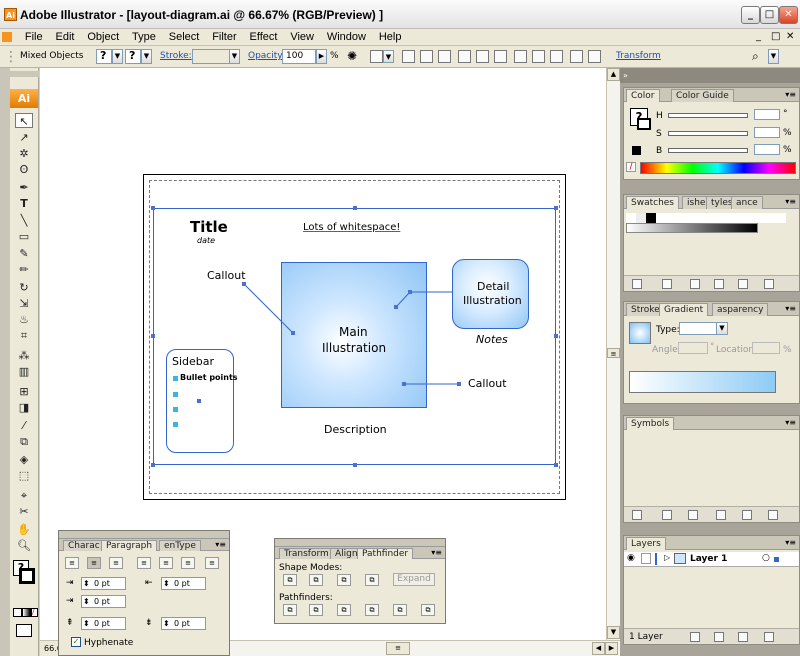 Image resolution: width=800 pixels, height=656 pixels. I want to click on tab-transparency: asparency, so click(740, 309).